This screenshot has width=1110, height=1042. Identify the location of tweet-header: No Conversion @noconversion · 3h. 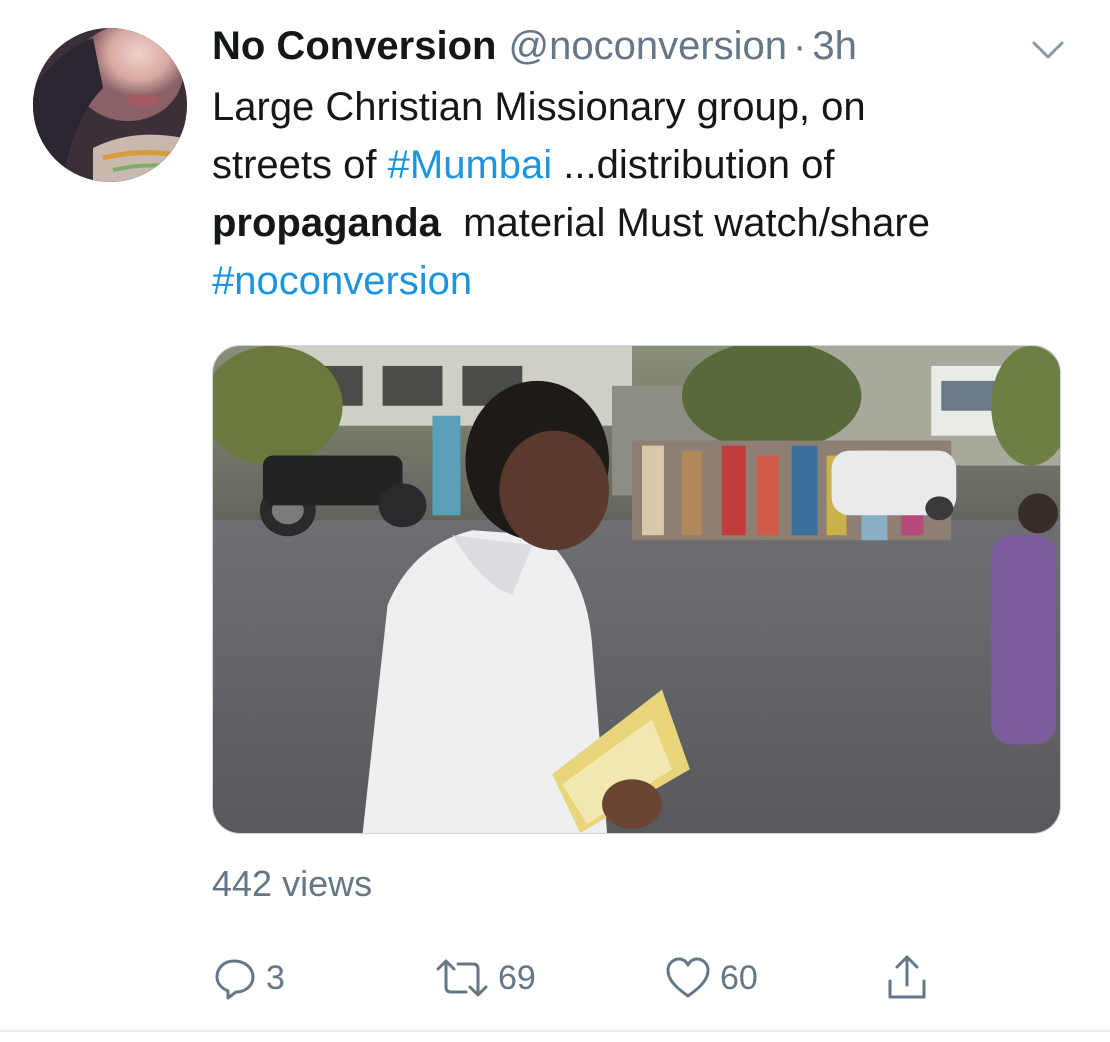
(534, 46).